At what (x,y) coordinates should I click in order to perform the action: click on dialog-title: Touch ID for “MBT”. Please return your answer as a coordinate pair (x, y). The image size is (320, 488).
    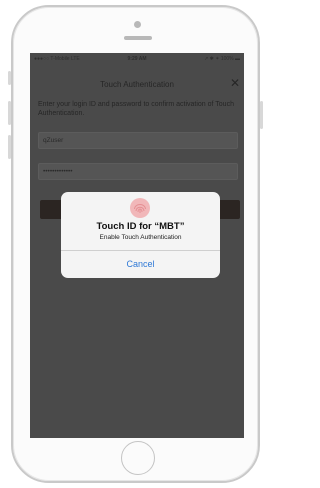
    Looking at the image, I should click on (140, 226).